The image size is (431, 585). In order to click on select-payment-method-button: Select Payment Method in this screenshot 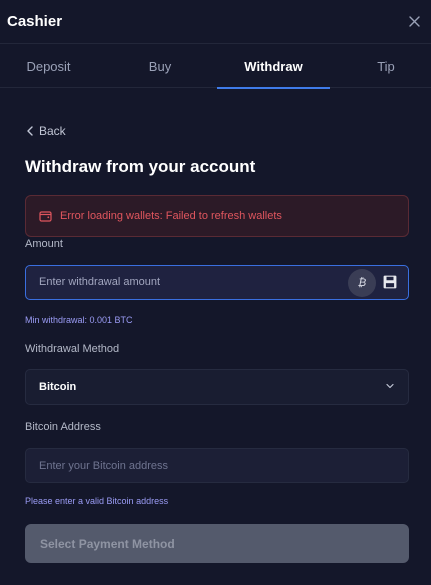, I will do `click(217, 543)`.